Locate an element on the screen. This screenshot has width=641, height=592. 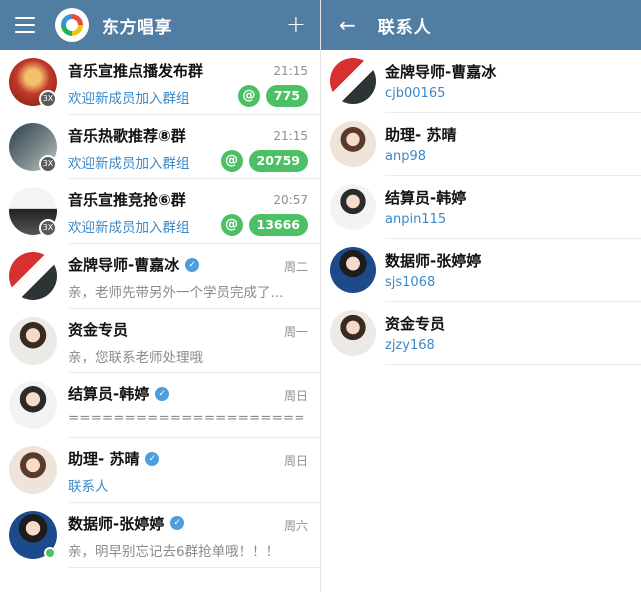
chat-name-text: 助理- 苏晴 is located at coordinates (104, 459).